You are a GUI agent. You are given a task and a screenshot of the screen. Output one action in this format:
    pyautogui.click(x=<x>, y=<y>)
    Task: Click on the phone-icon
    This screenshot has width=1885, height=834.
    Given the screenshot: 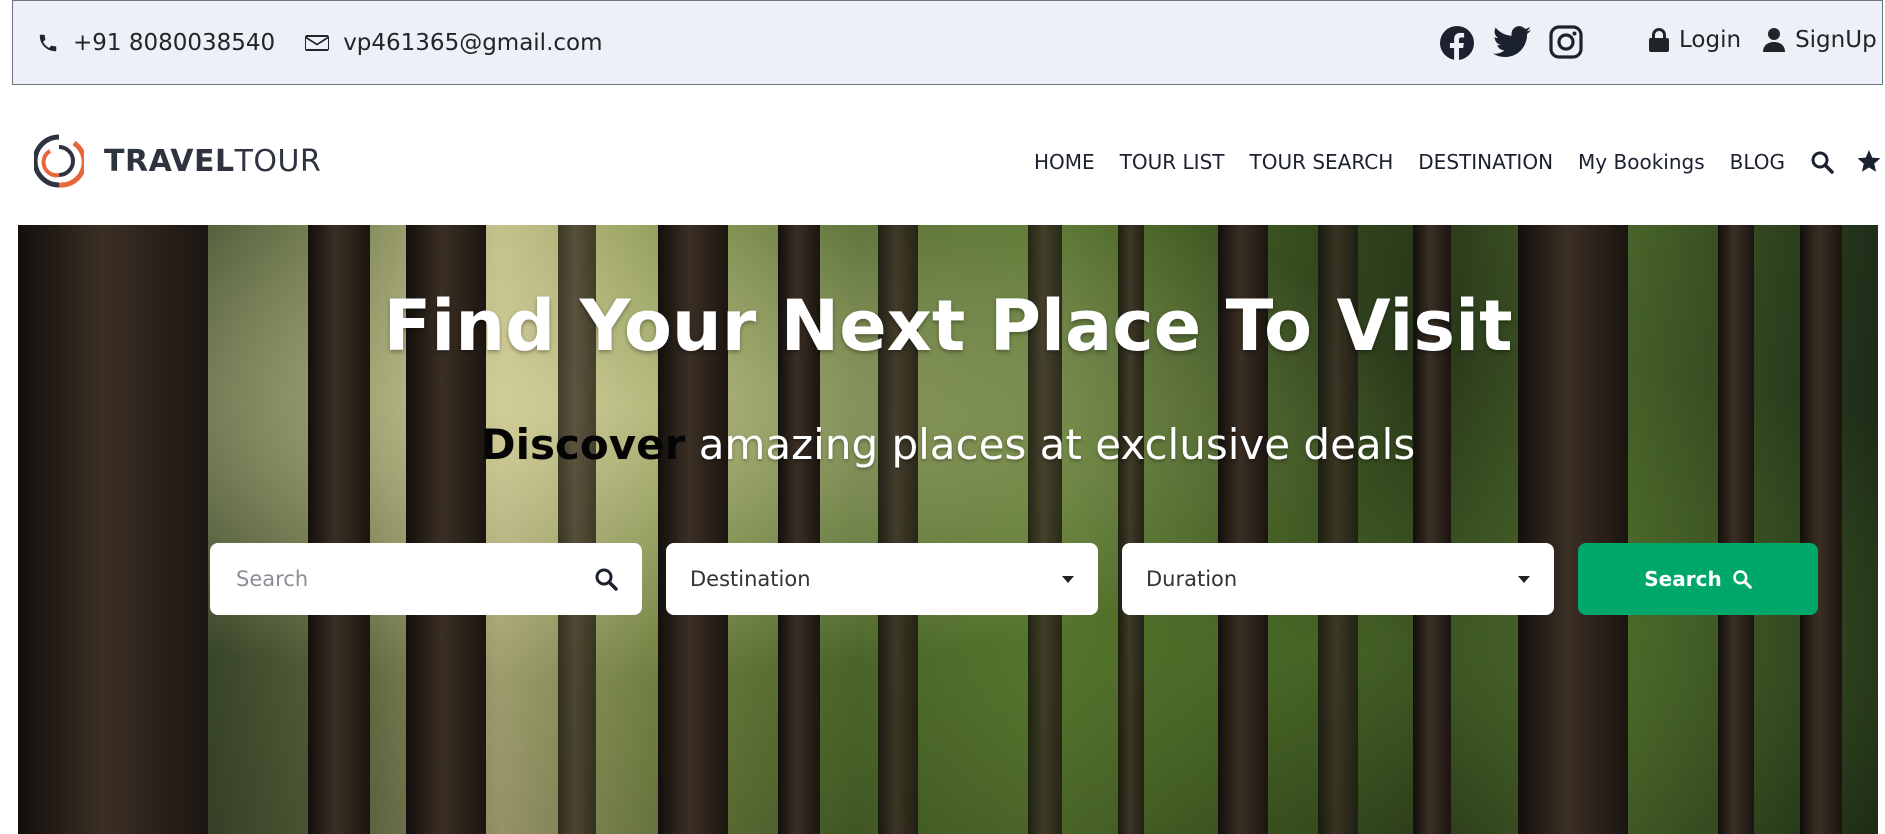 What is the action you would take?
    pyautogui.click(x=48, y=42)
    